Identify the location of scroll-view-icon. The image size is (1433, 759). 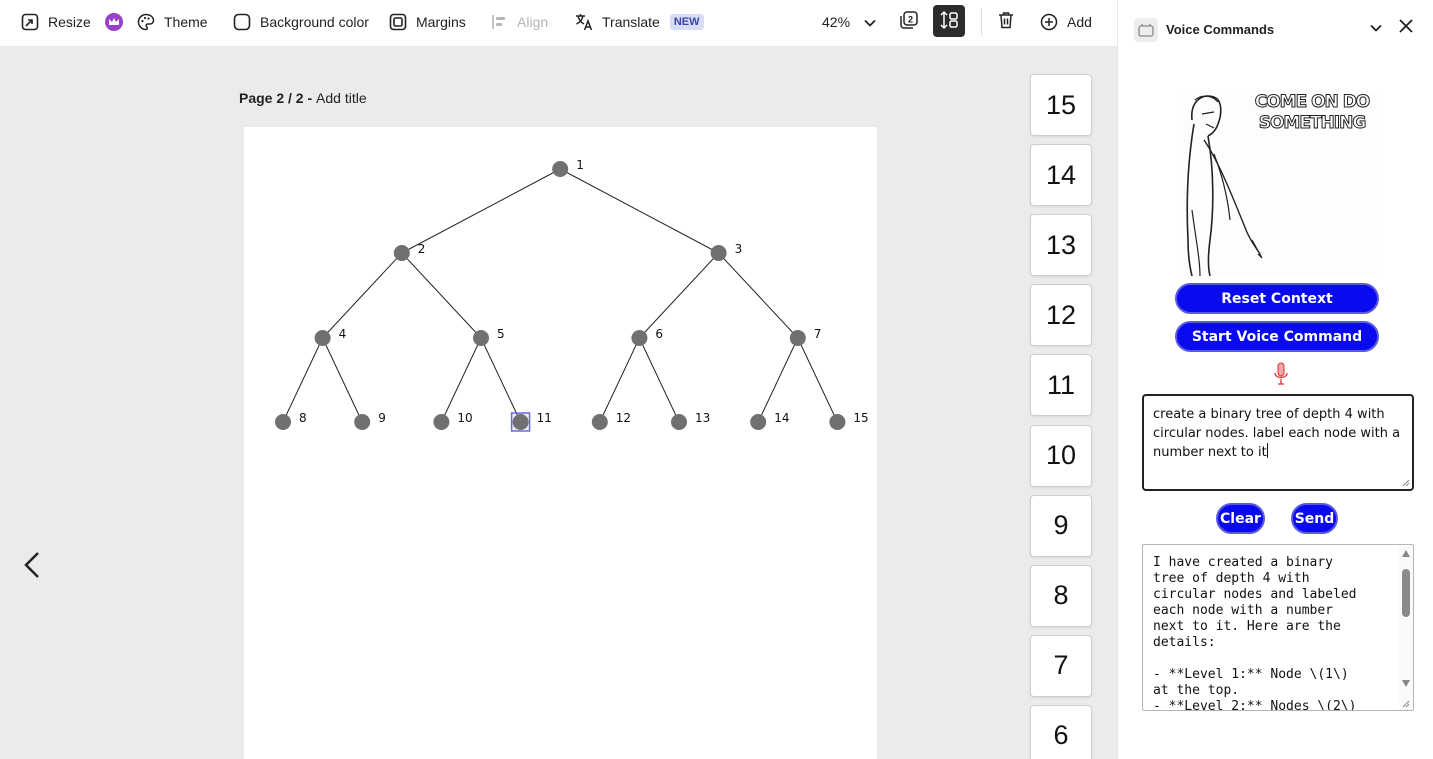
(949, 21).